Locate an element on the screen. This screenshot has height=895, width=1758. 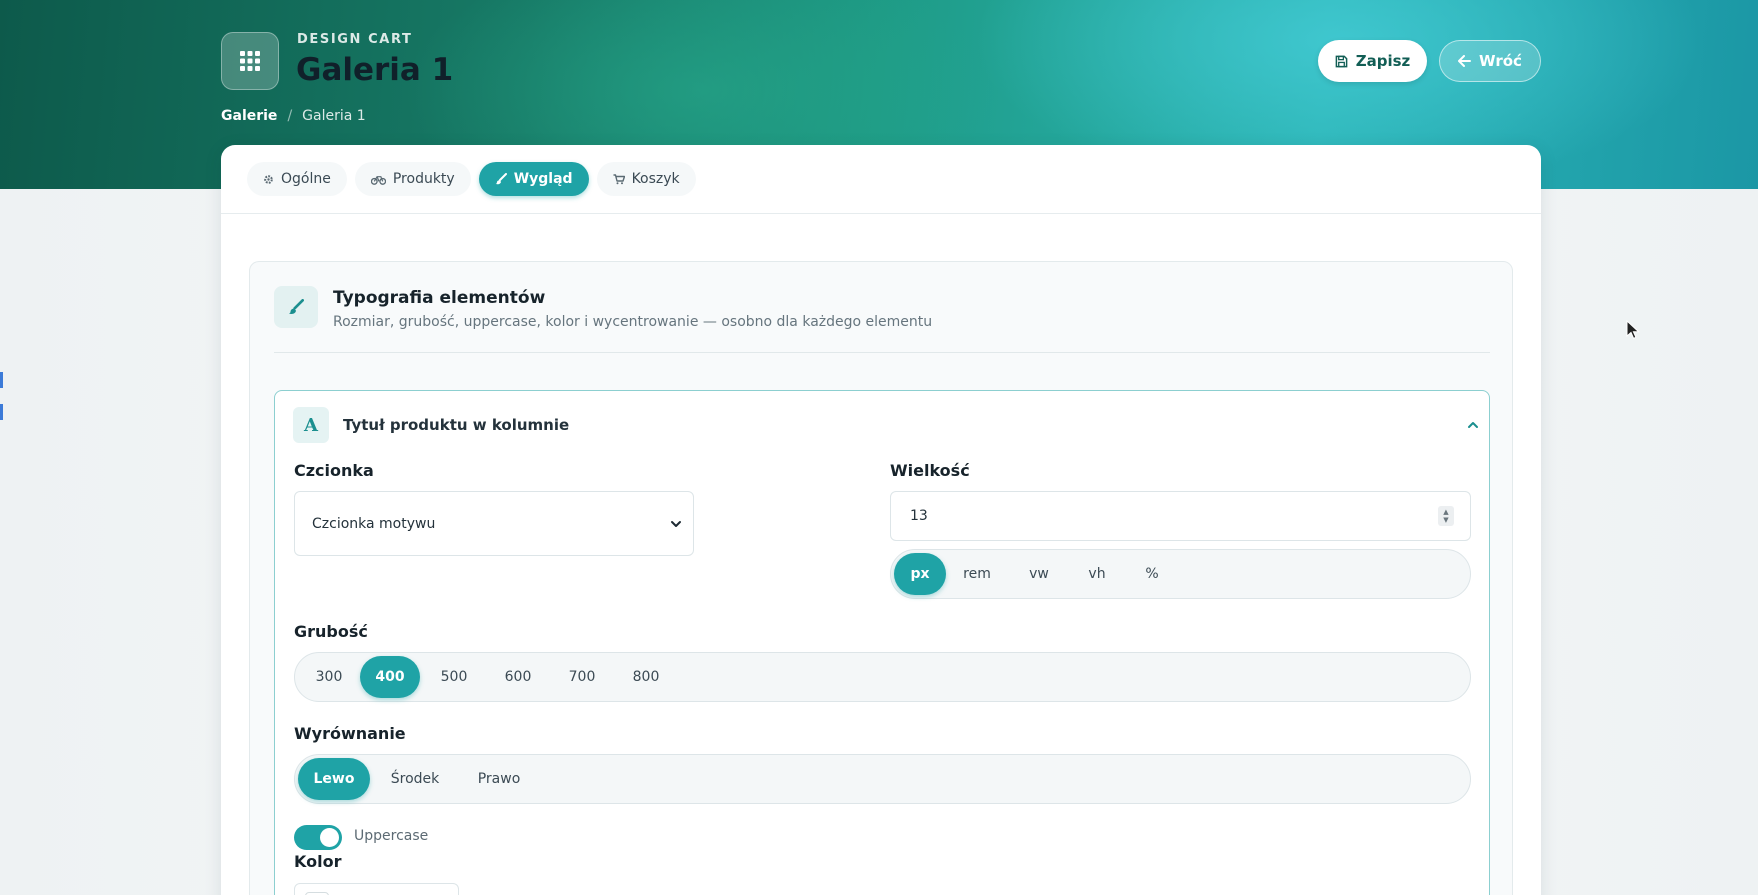
app-subtitle: DESIGN CART is located at coordinates (355, 39).